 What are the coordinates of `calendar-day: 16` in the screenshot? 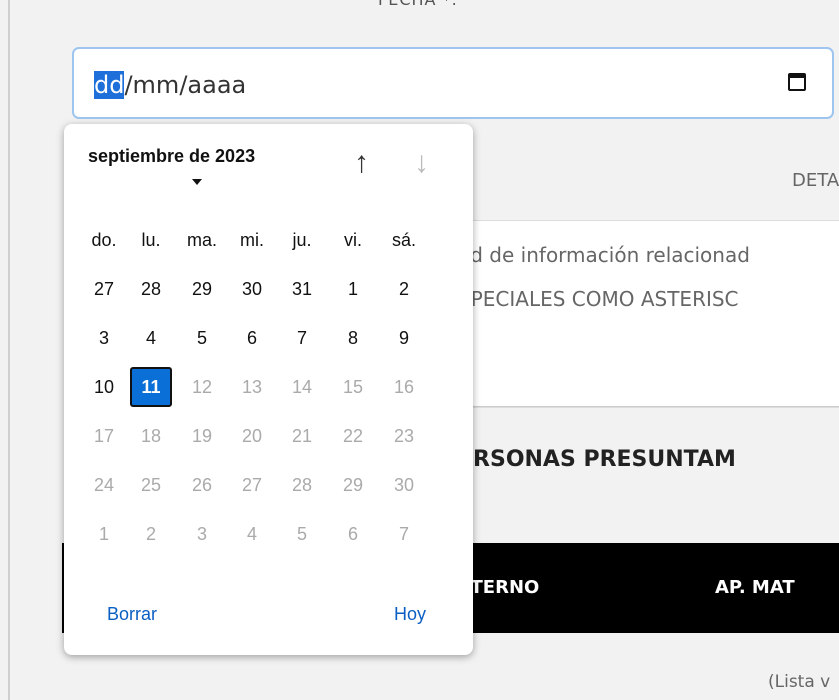 It's located at (404, 387).